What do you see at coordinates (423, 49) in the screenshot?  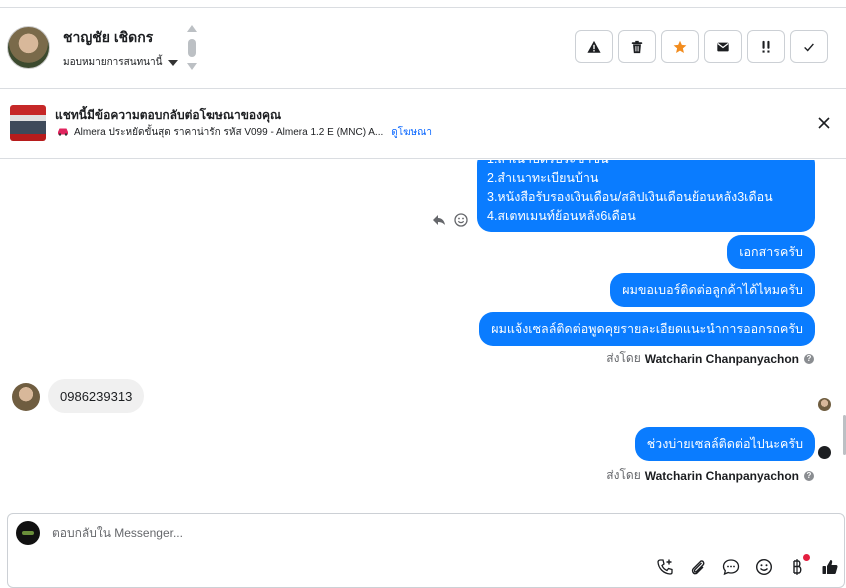 I see `conversation-header: ชาญชัย เชิดกร มอบหมายการสนทนานี้` at bounding box center [423, 49].